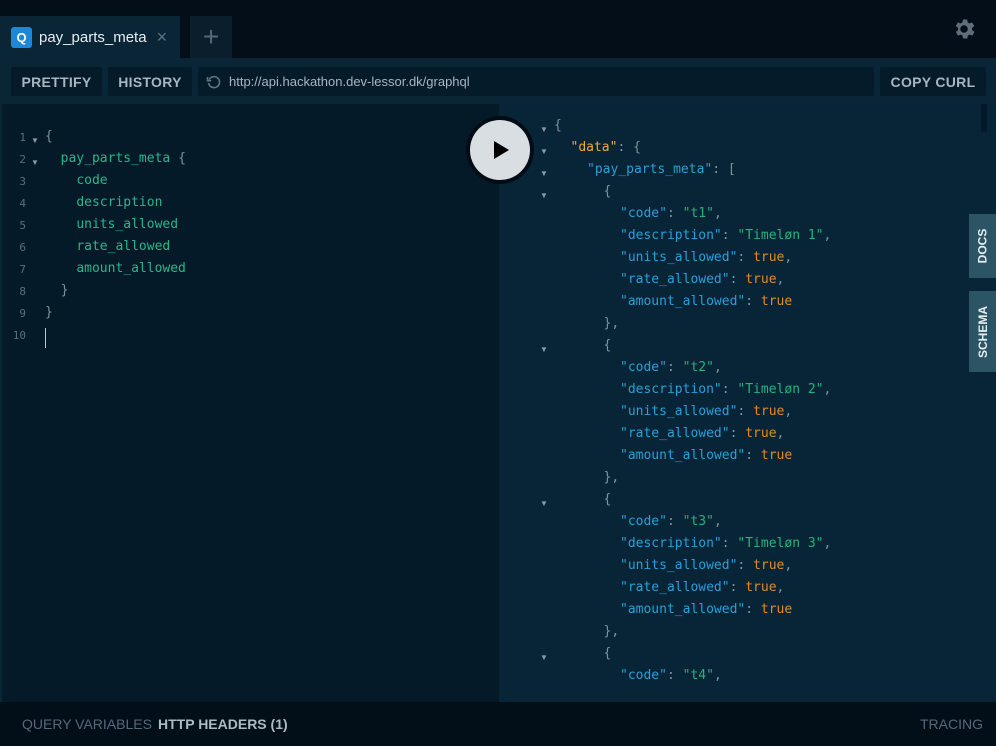 This screenshot has width=996, height=746. What do you see at coordinates (726, 389) in the screenshot?
I see `result-line: "description": "Timeløn 2",` at bounding box center [726, 389].